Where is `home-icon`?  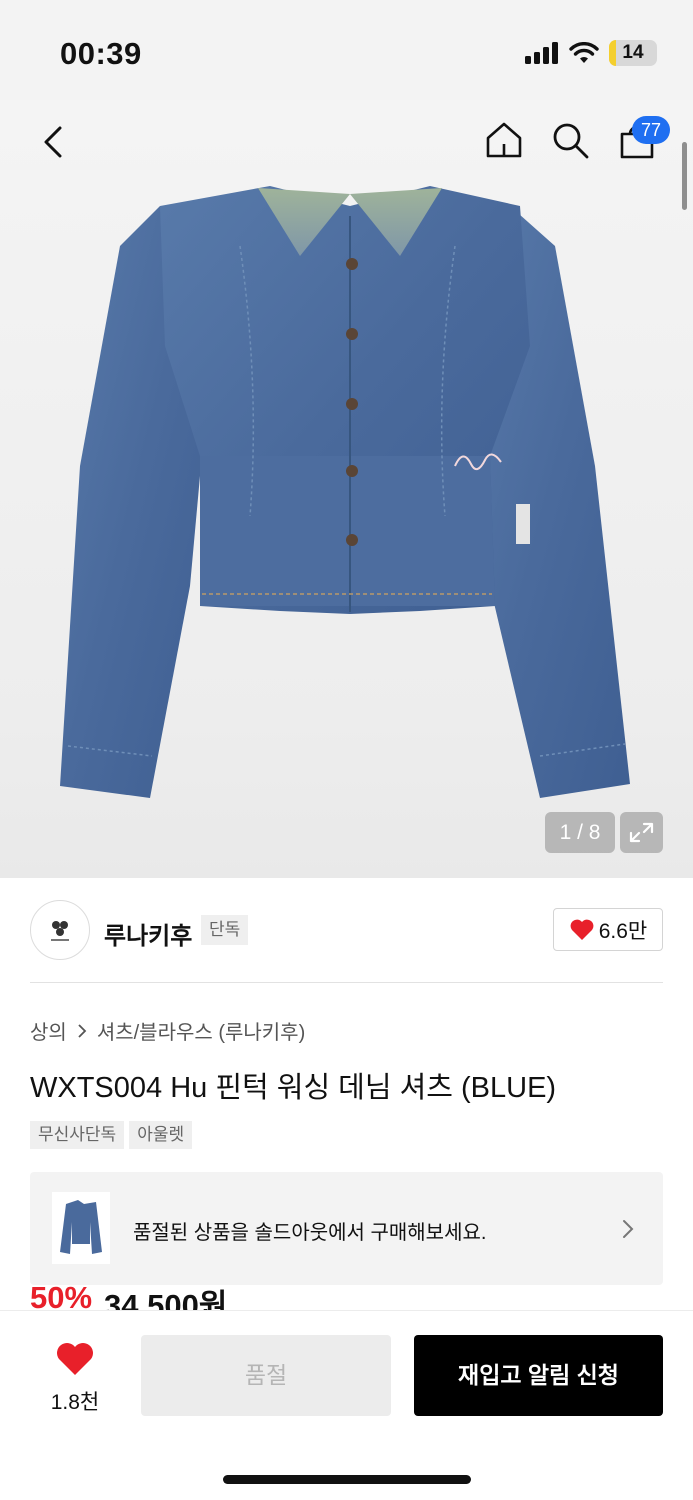 home-icon is located at coordinates (504, 140).